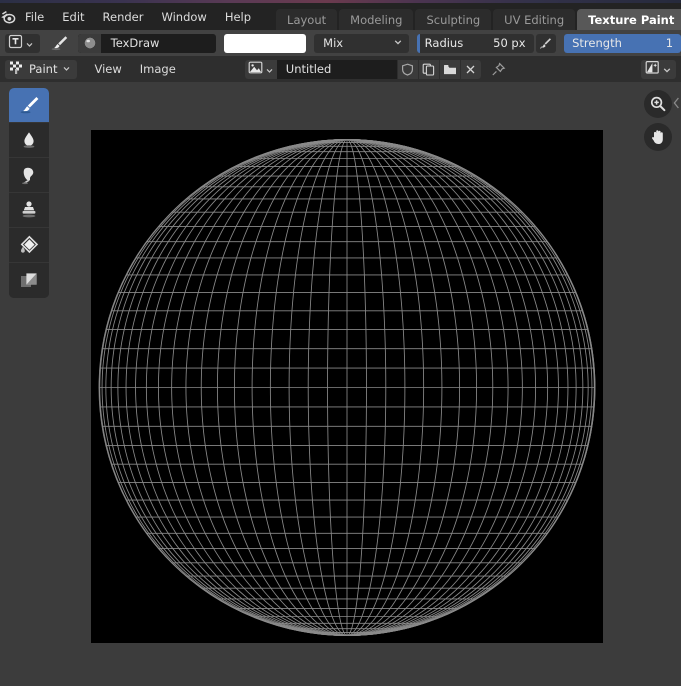  I want to click on pressure-sensitivity-icon, so click(545, 43).